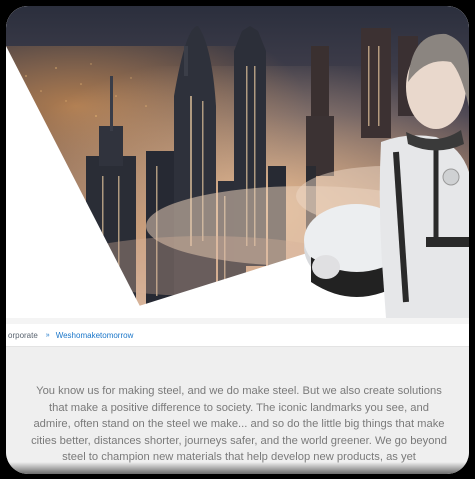  What do you see at coordinates (23, 335) in the screenshot?
I see `breadcrumb-link-corporate: orporate` at bounding box center [23, 335].